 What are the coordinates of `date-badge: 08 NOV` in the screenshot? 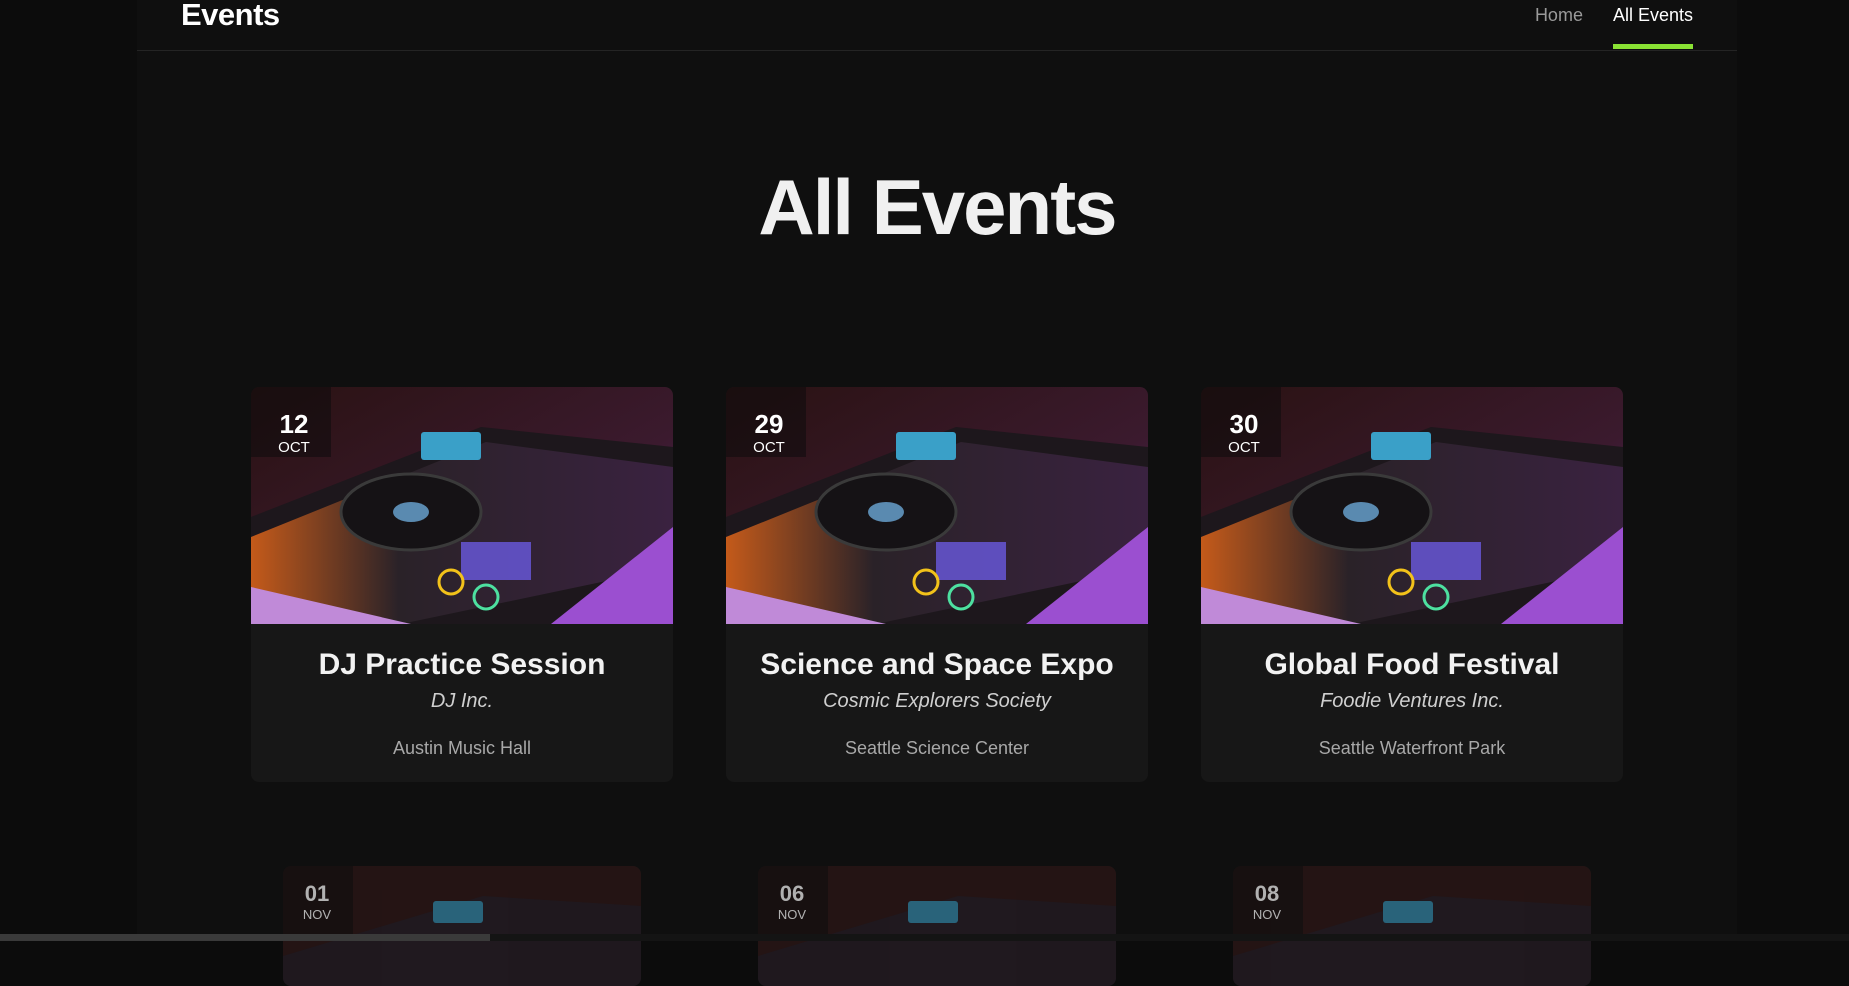 It's located at (1267, 894).